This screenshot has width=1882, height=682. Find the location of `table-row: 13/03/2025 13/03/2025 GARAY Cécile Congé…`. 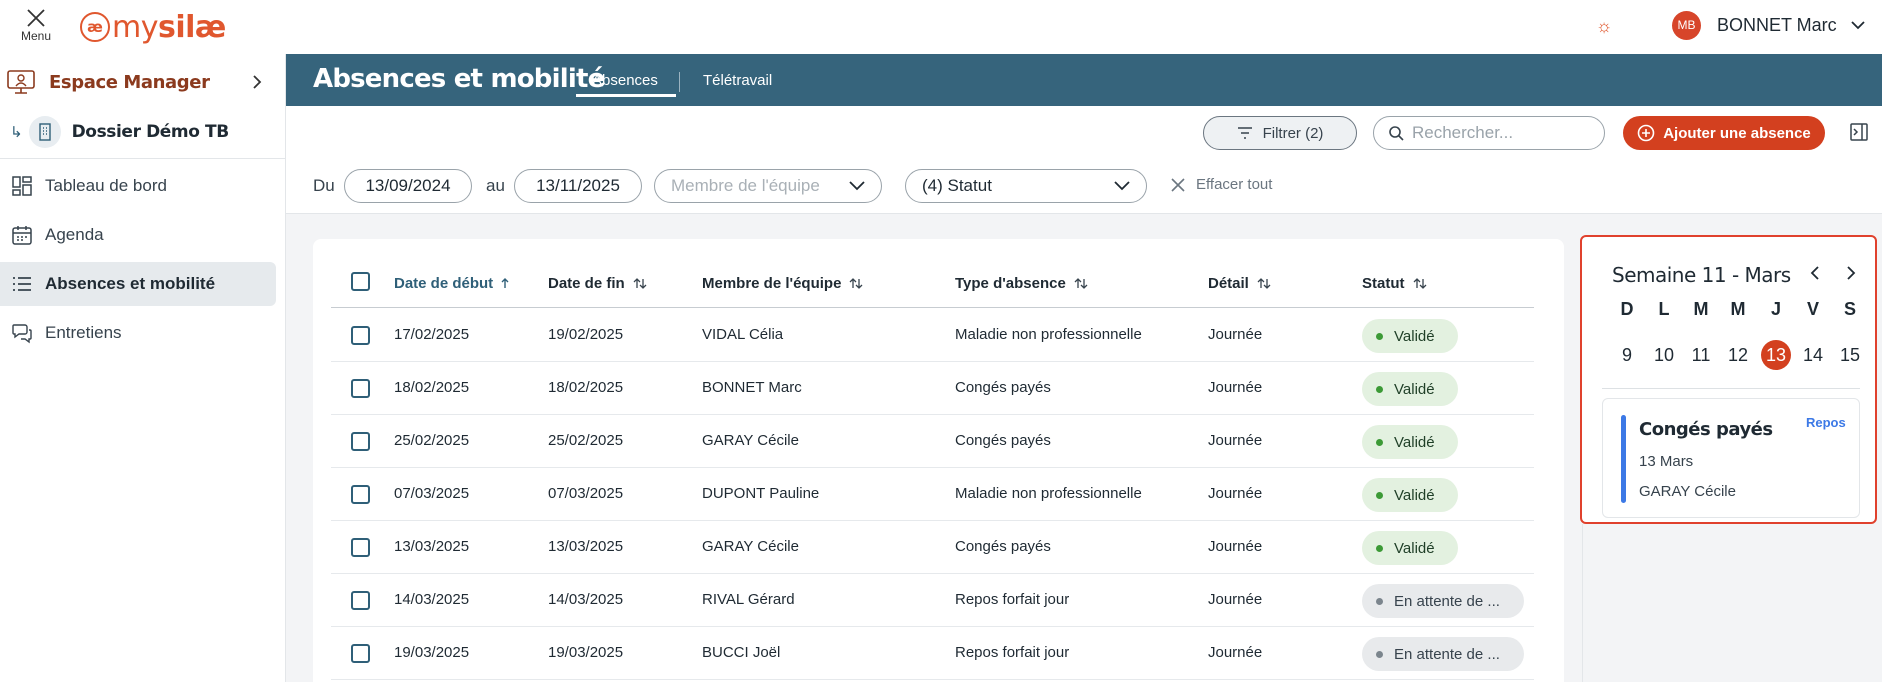

table-row: 13/03/2025 13/03/2025 GARAY Cécile Congé… is located at coordinates (932, 547).